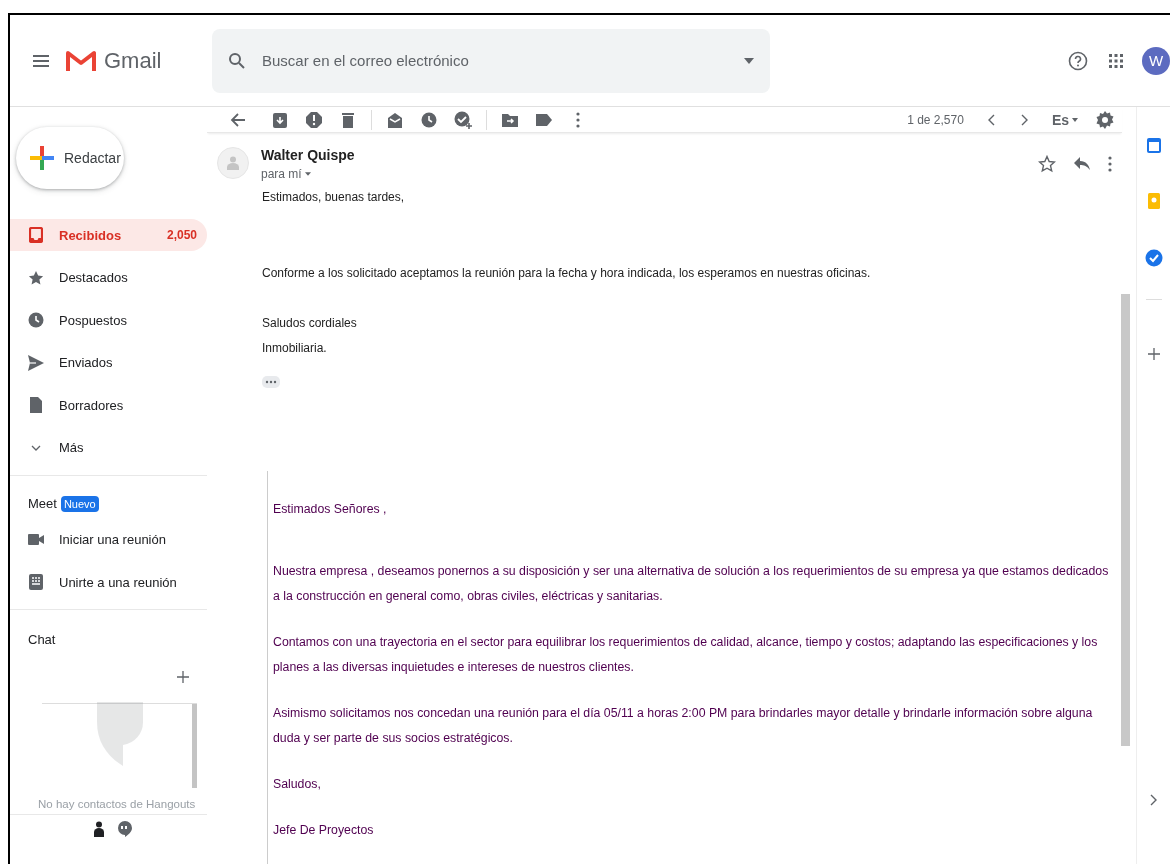  What do you see at coordinates (1075, 119) in the screenshot?
I see `caret-icon` at bounding box center [1075, 119].